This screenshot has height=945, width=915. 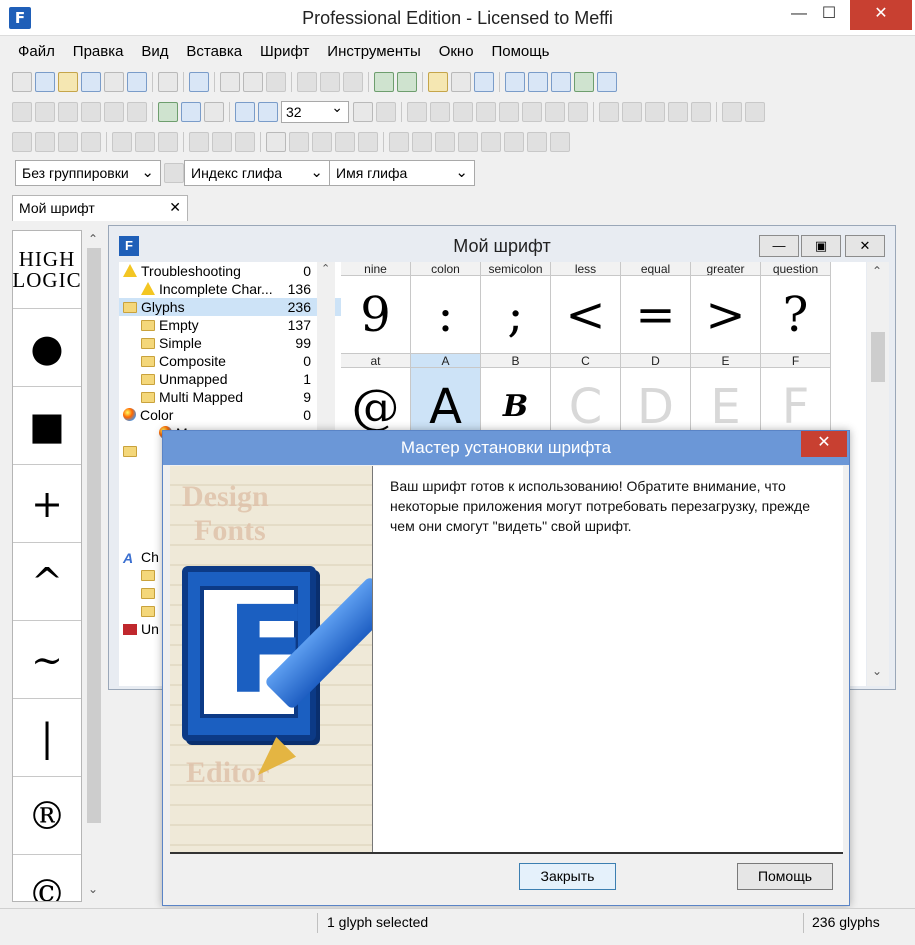 I want to click on align-center-icon, so click(x=145, y=142).